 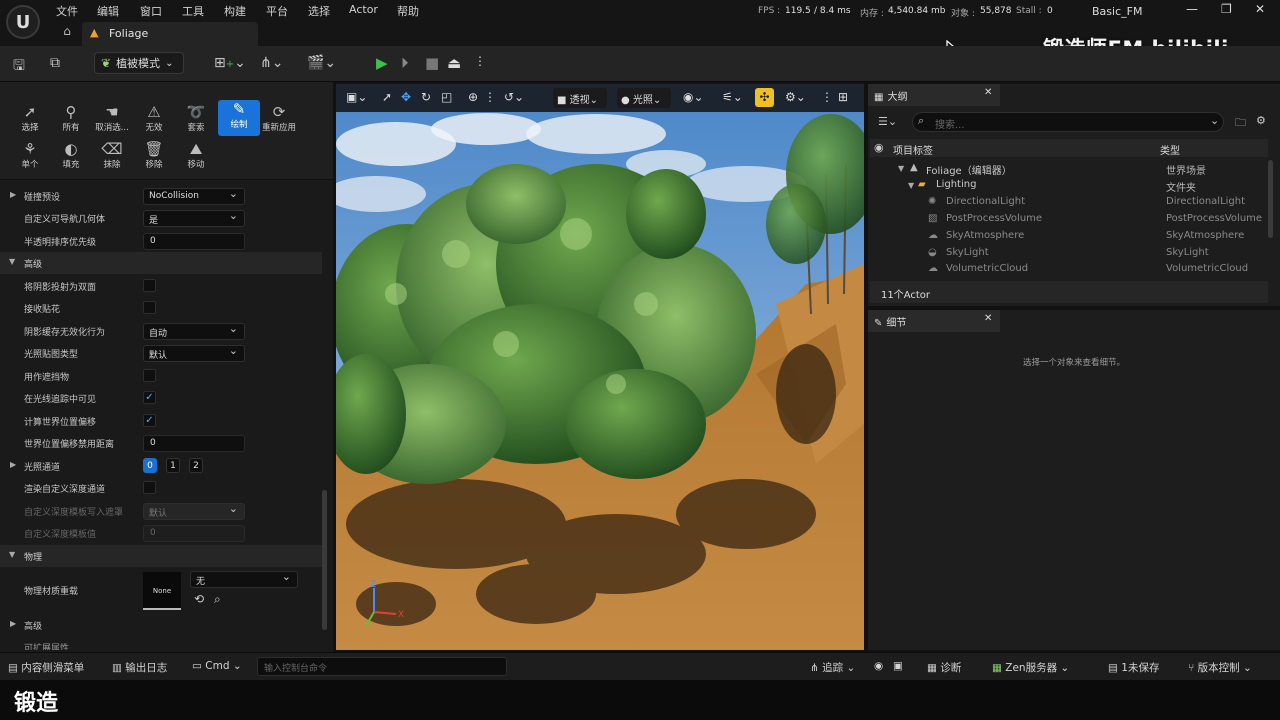 I want to click on outliner-row-skylight: ◒ SkyLight SkyLight, so click(x=1069, y=253).